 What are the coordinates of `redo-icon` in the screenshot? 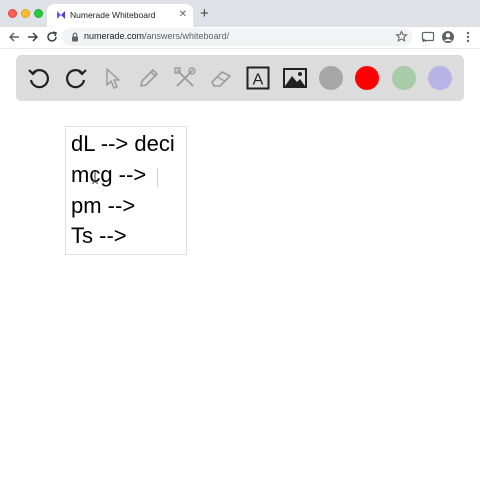 It's located at (76, 78).